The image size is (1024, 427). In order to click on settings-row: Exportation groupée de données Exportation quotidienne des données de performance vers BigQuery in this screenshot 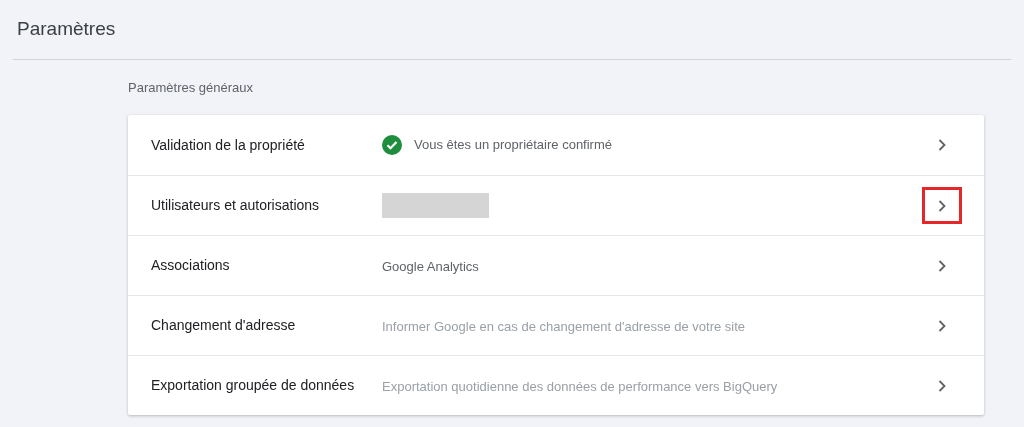, I will do `click(556, 385)`.